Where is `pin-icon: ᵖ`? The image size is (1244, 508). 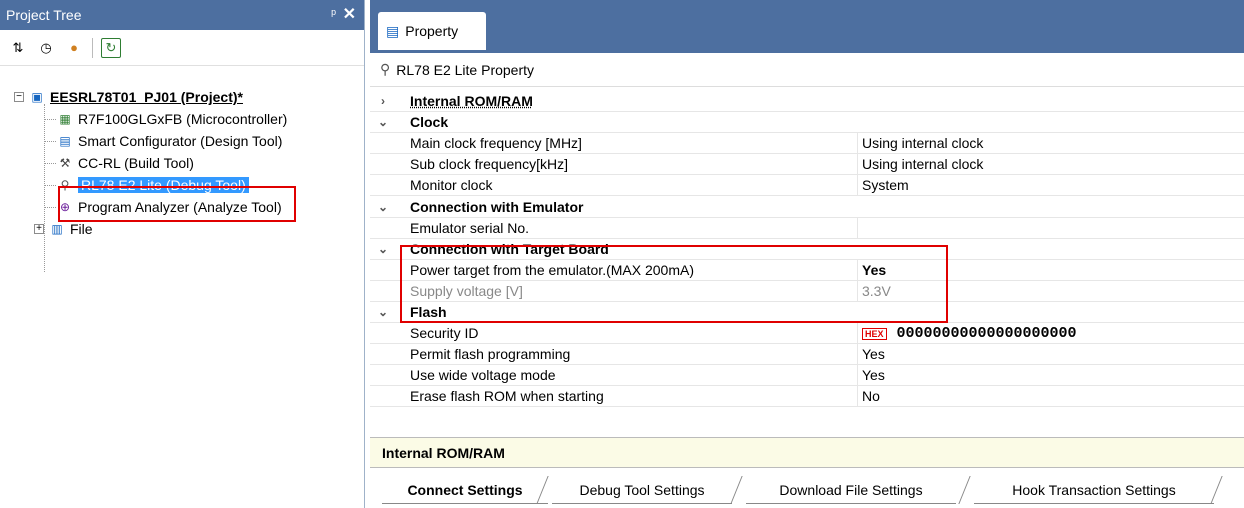 pin-icon: ᵖ is located at coordinates (333, 13).